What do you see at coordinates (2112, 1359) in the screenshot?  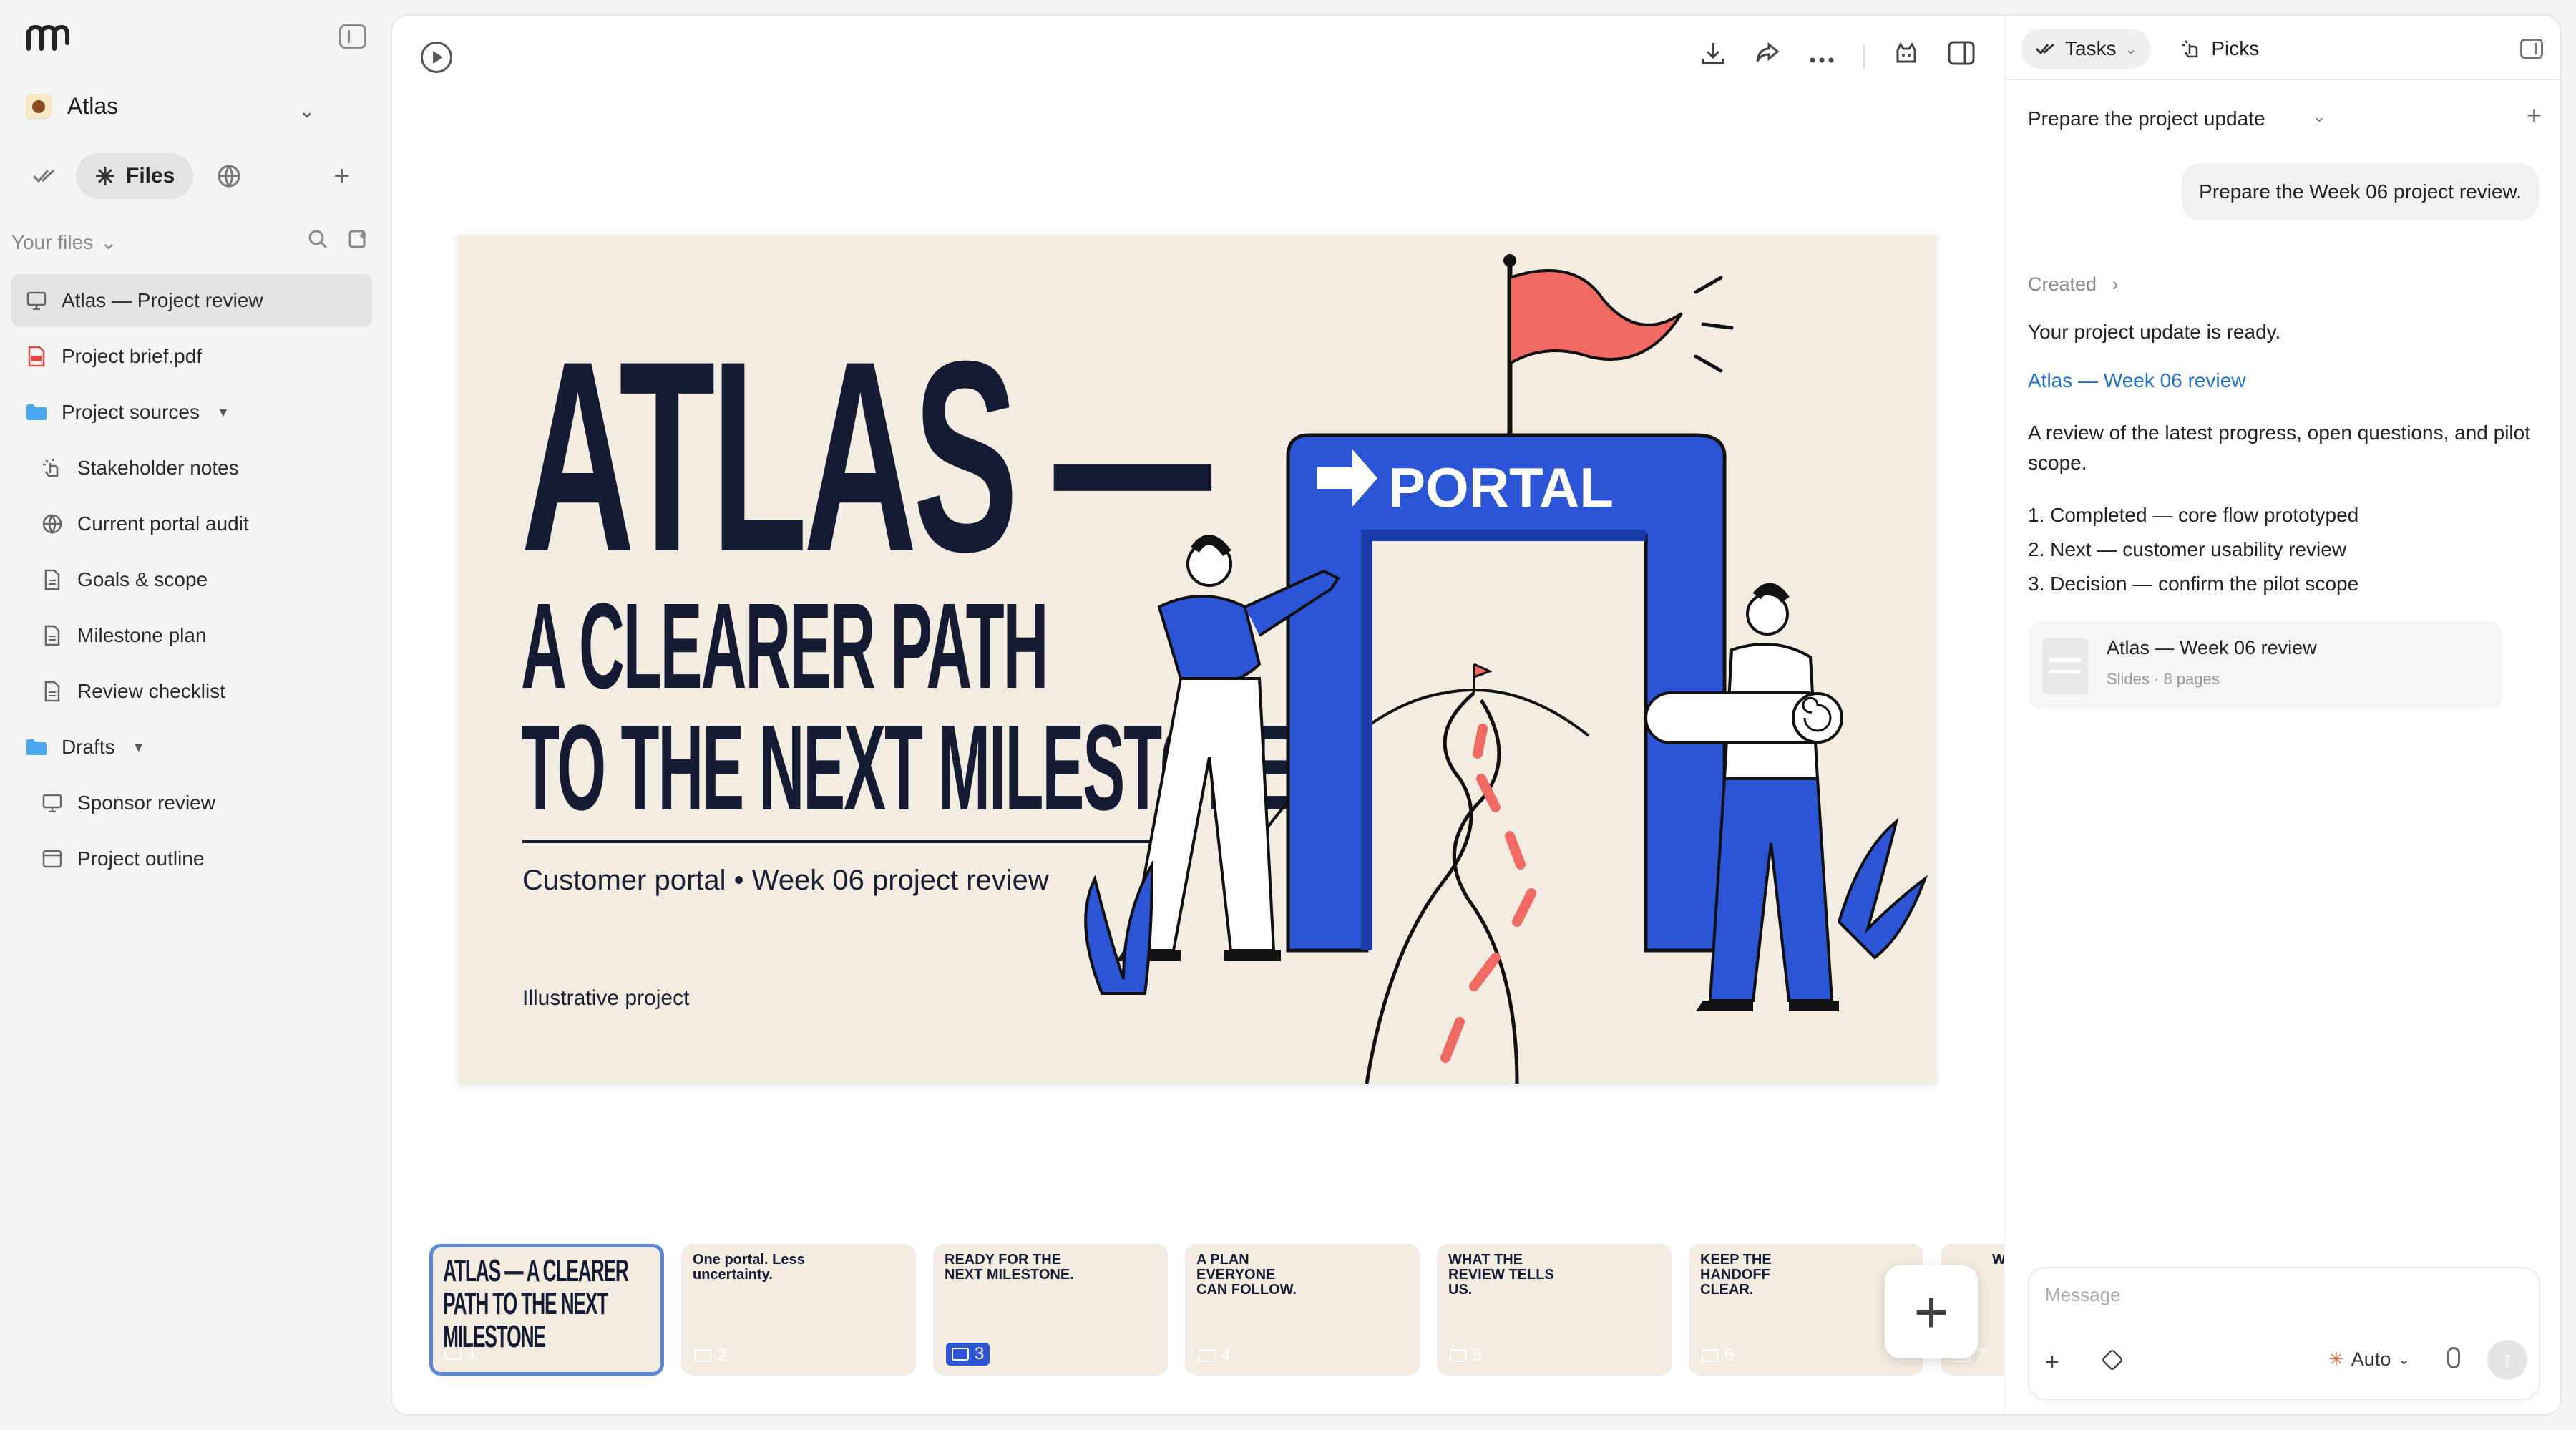 I see `cube-icon` at bounding box center [2112, 1359].